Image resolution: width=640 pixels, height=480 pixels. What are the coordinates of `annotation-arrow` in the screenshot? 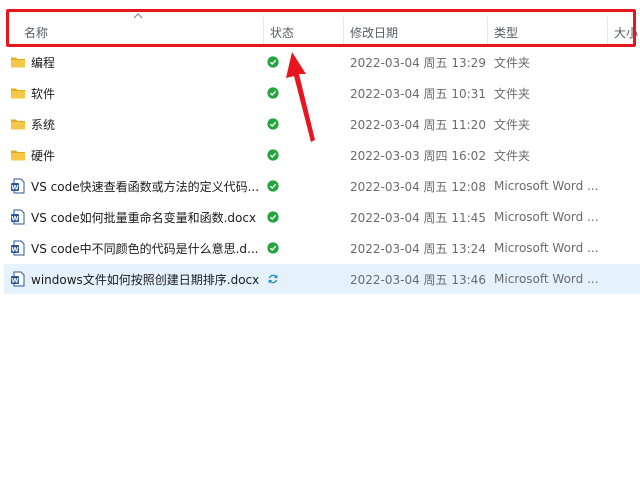 It's located at (300, 97).